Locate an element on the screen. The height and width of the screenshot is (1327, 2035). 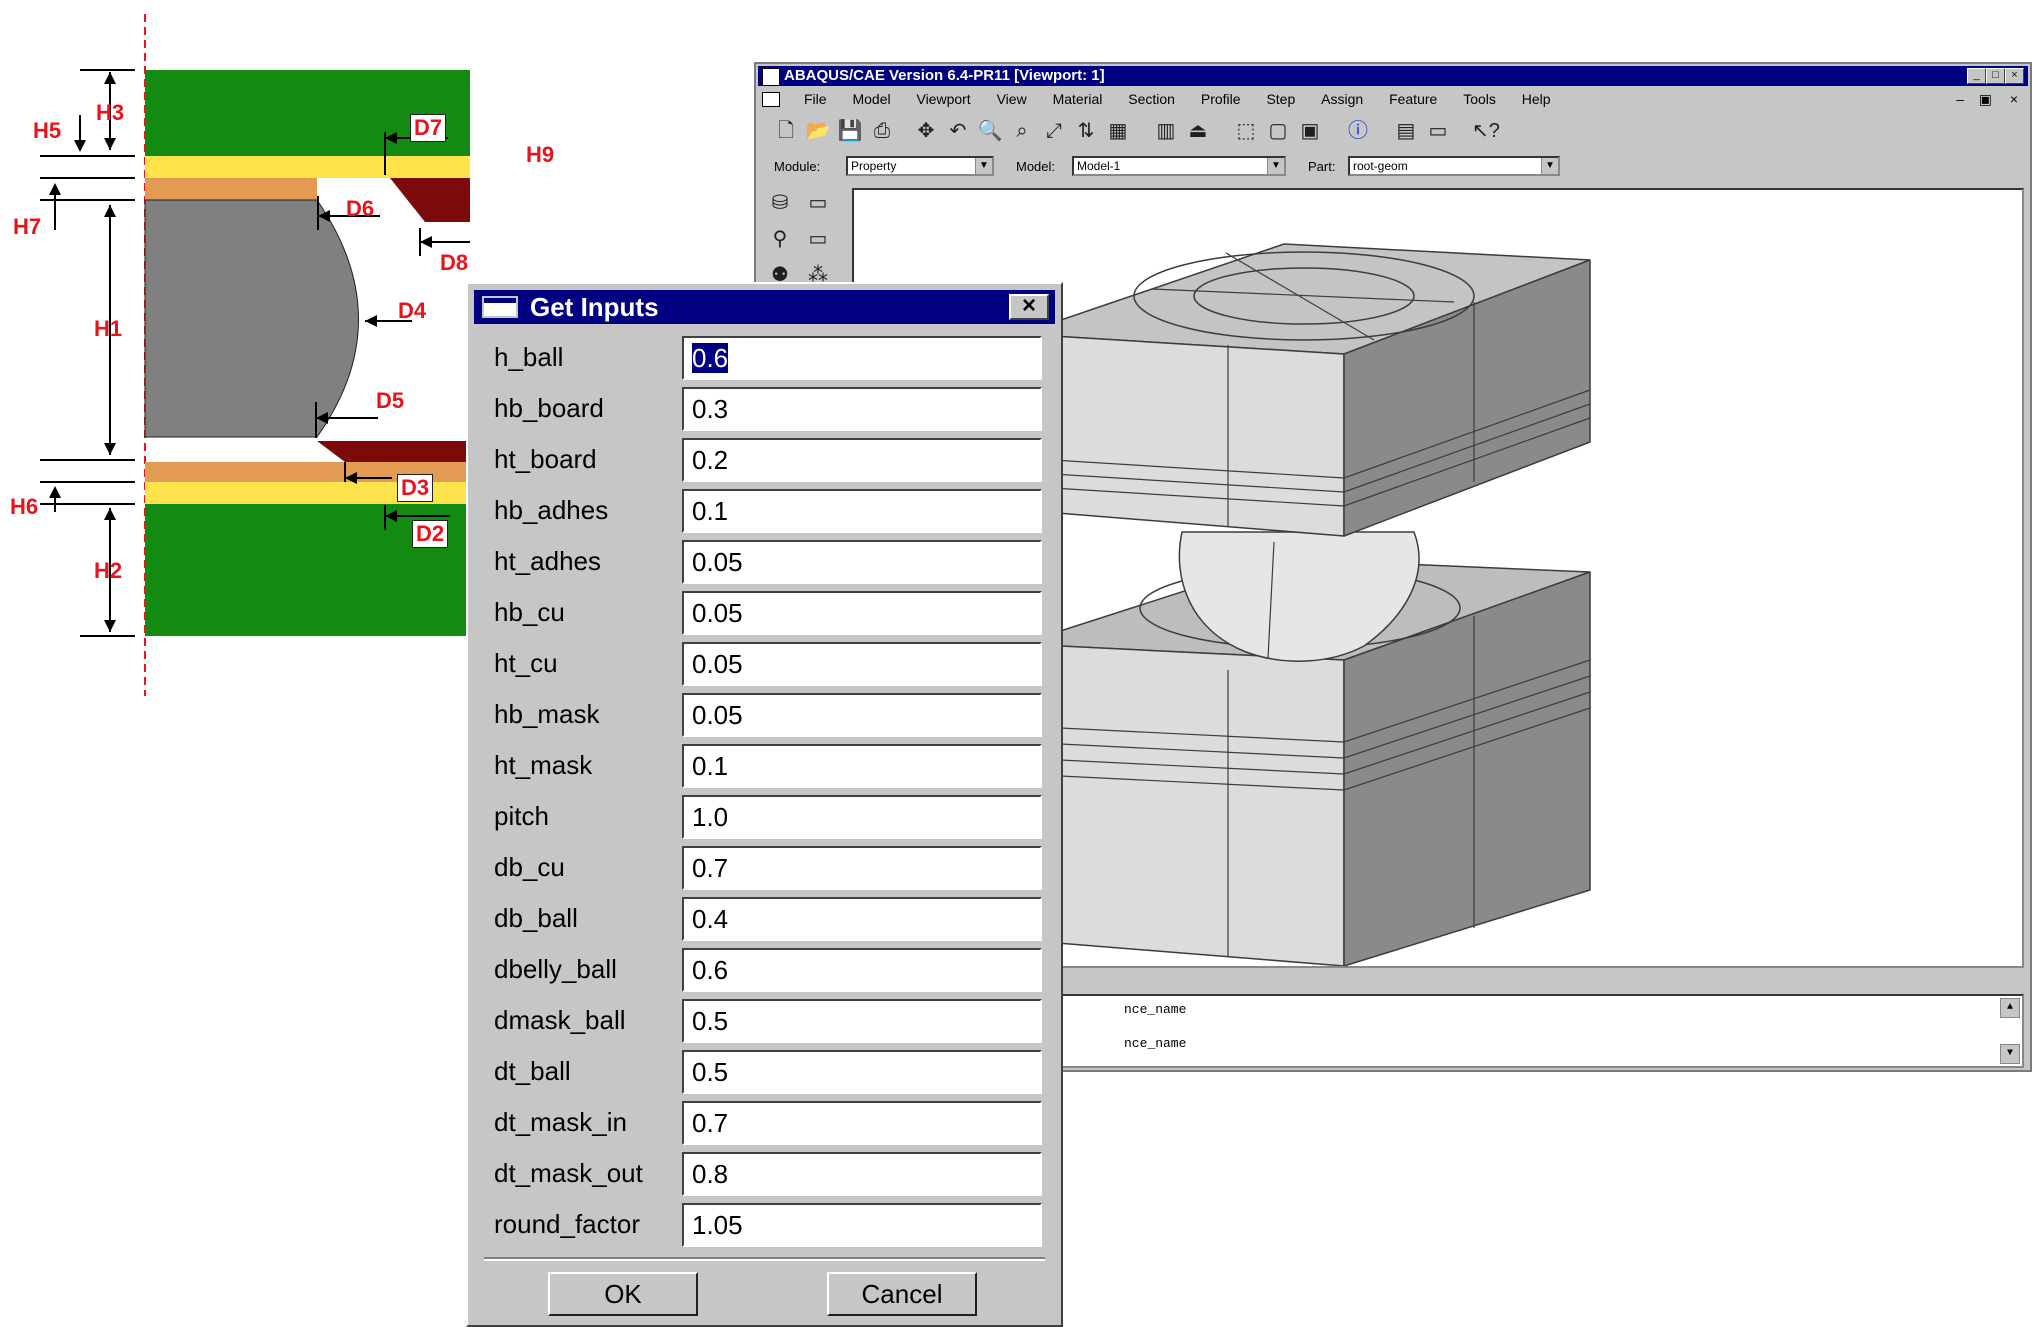
cycle-views-icon: ⇅ is located at coordinates (1086, 131).